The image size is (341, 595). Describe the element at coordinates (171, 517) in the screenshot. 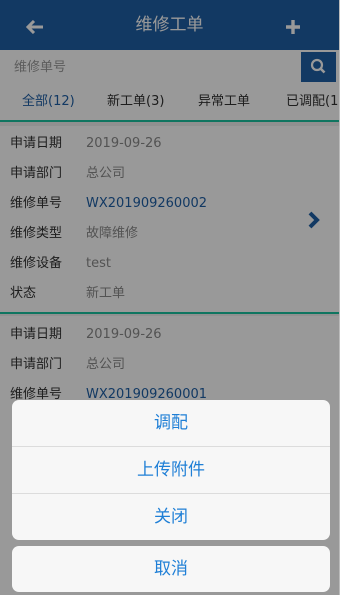

I see `close-order-option: 关闭` at that location.